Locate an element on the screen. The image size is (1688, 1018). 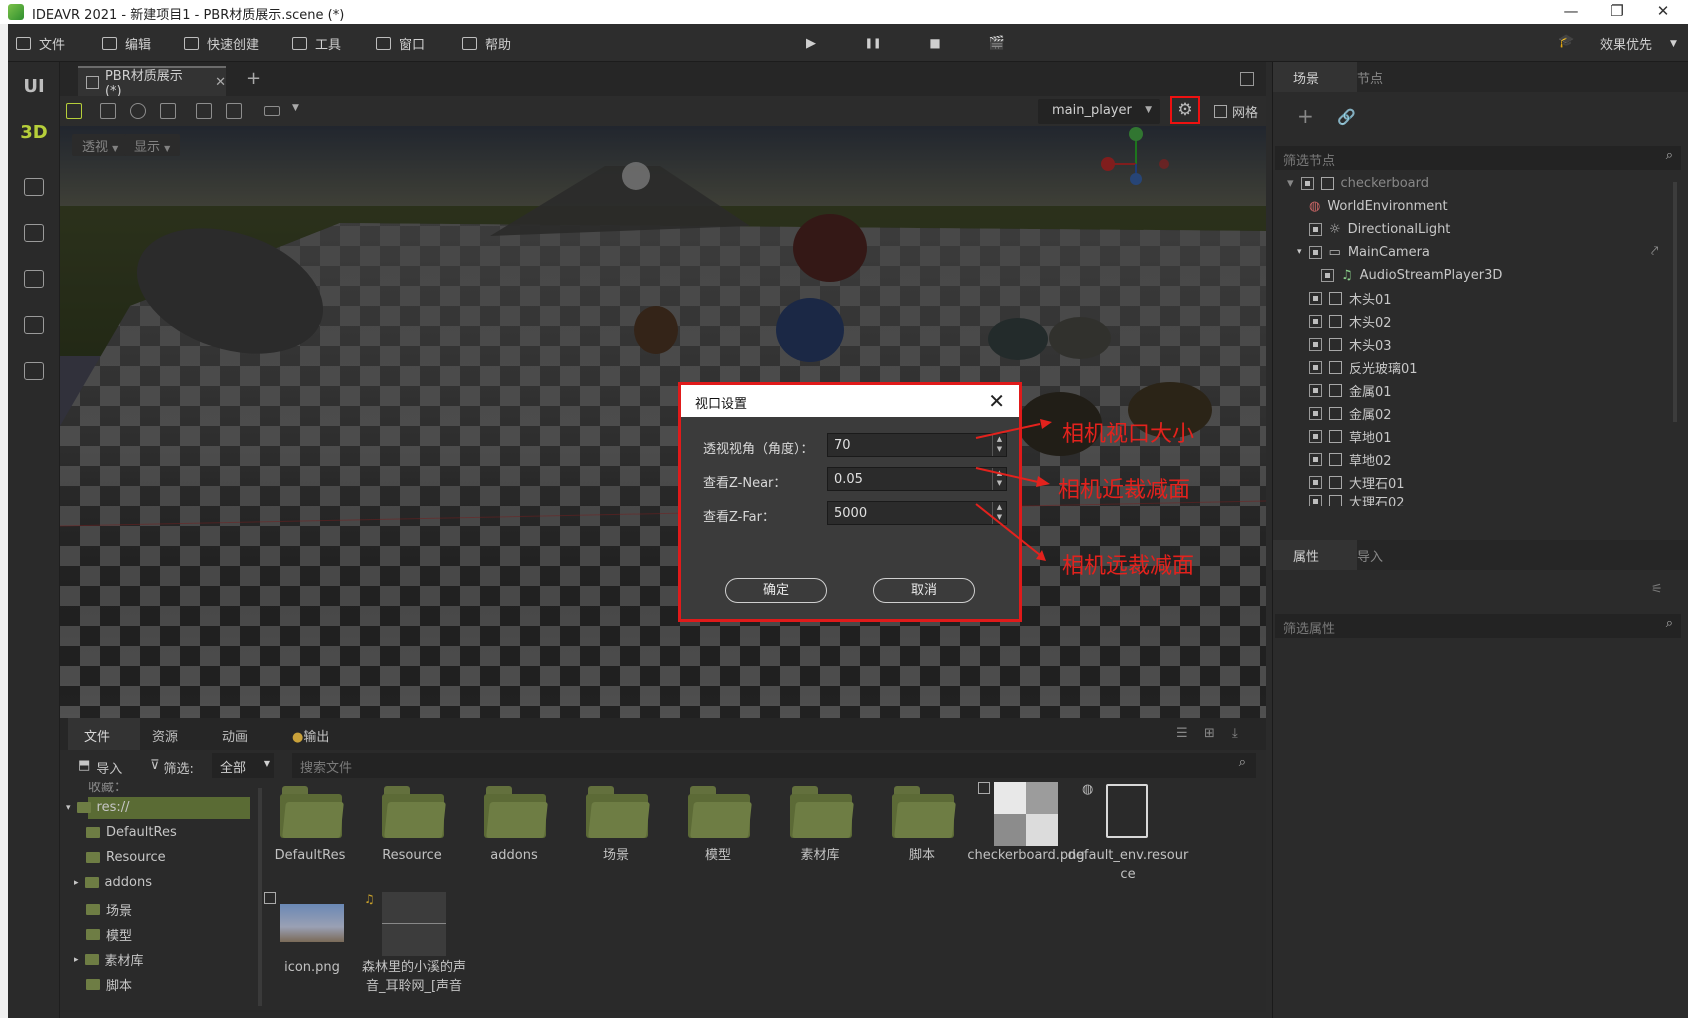
select-tool-icon is located at coordinates (74, 111).